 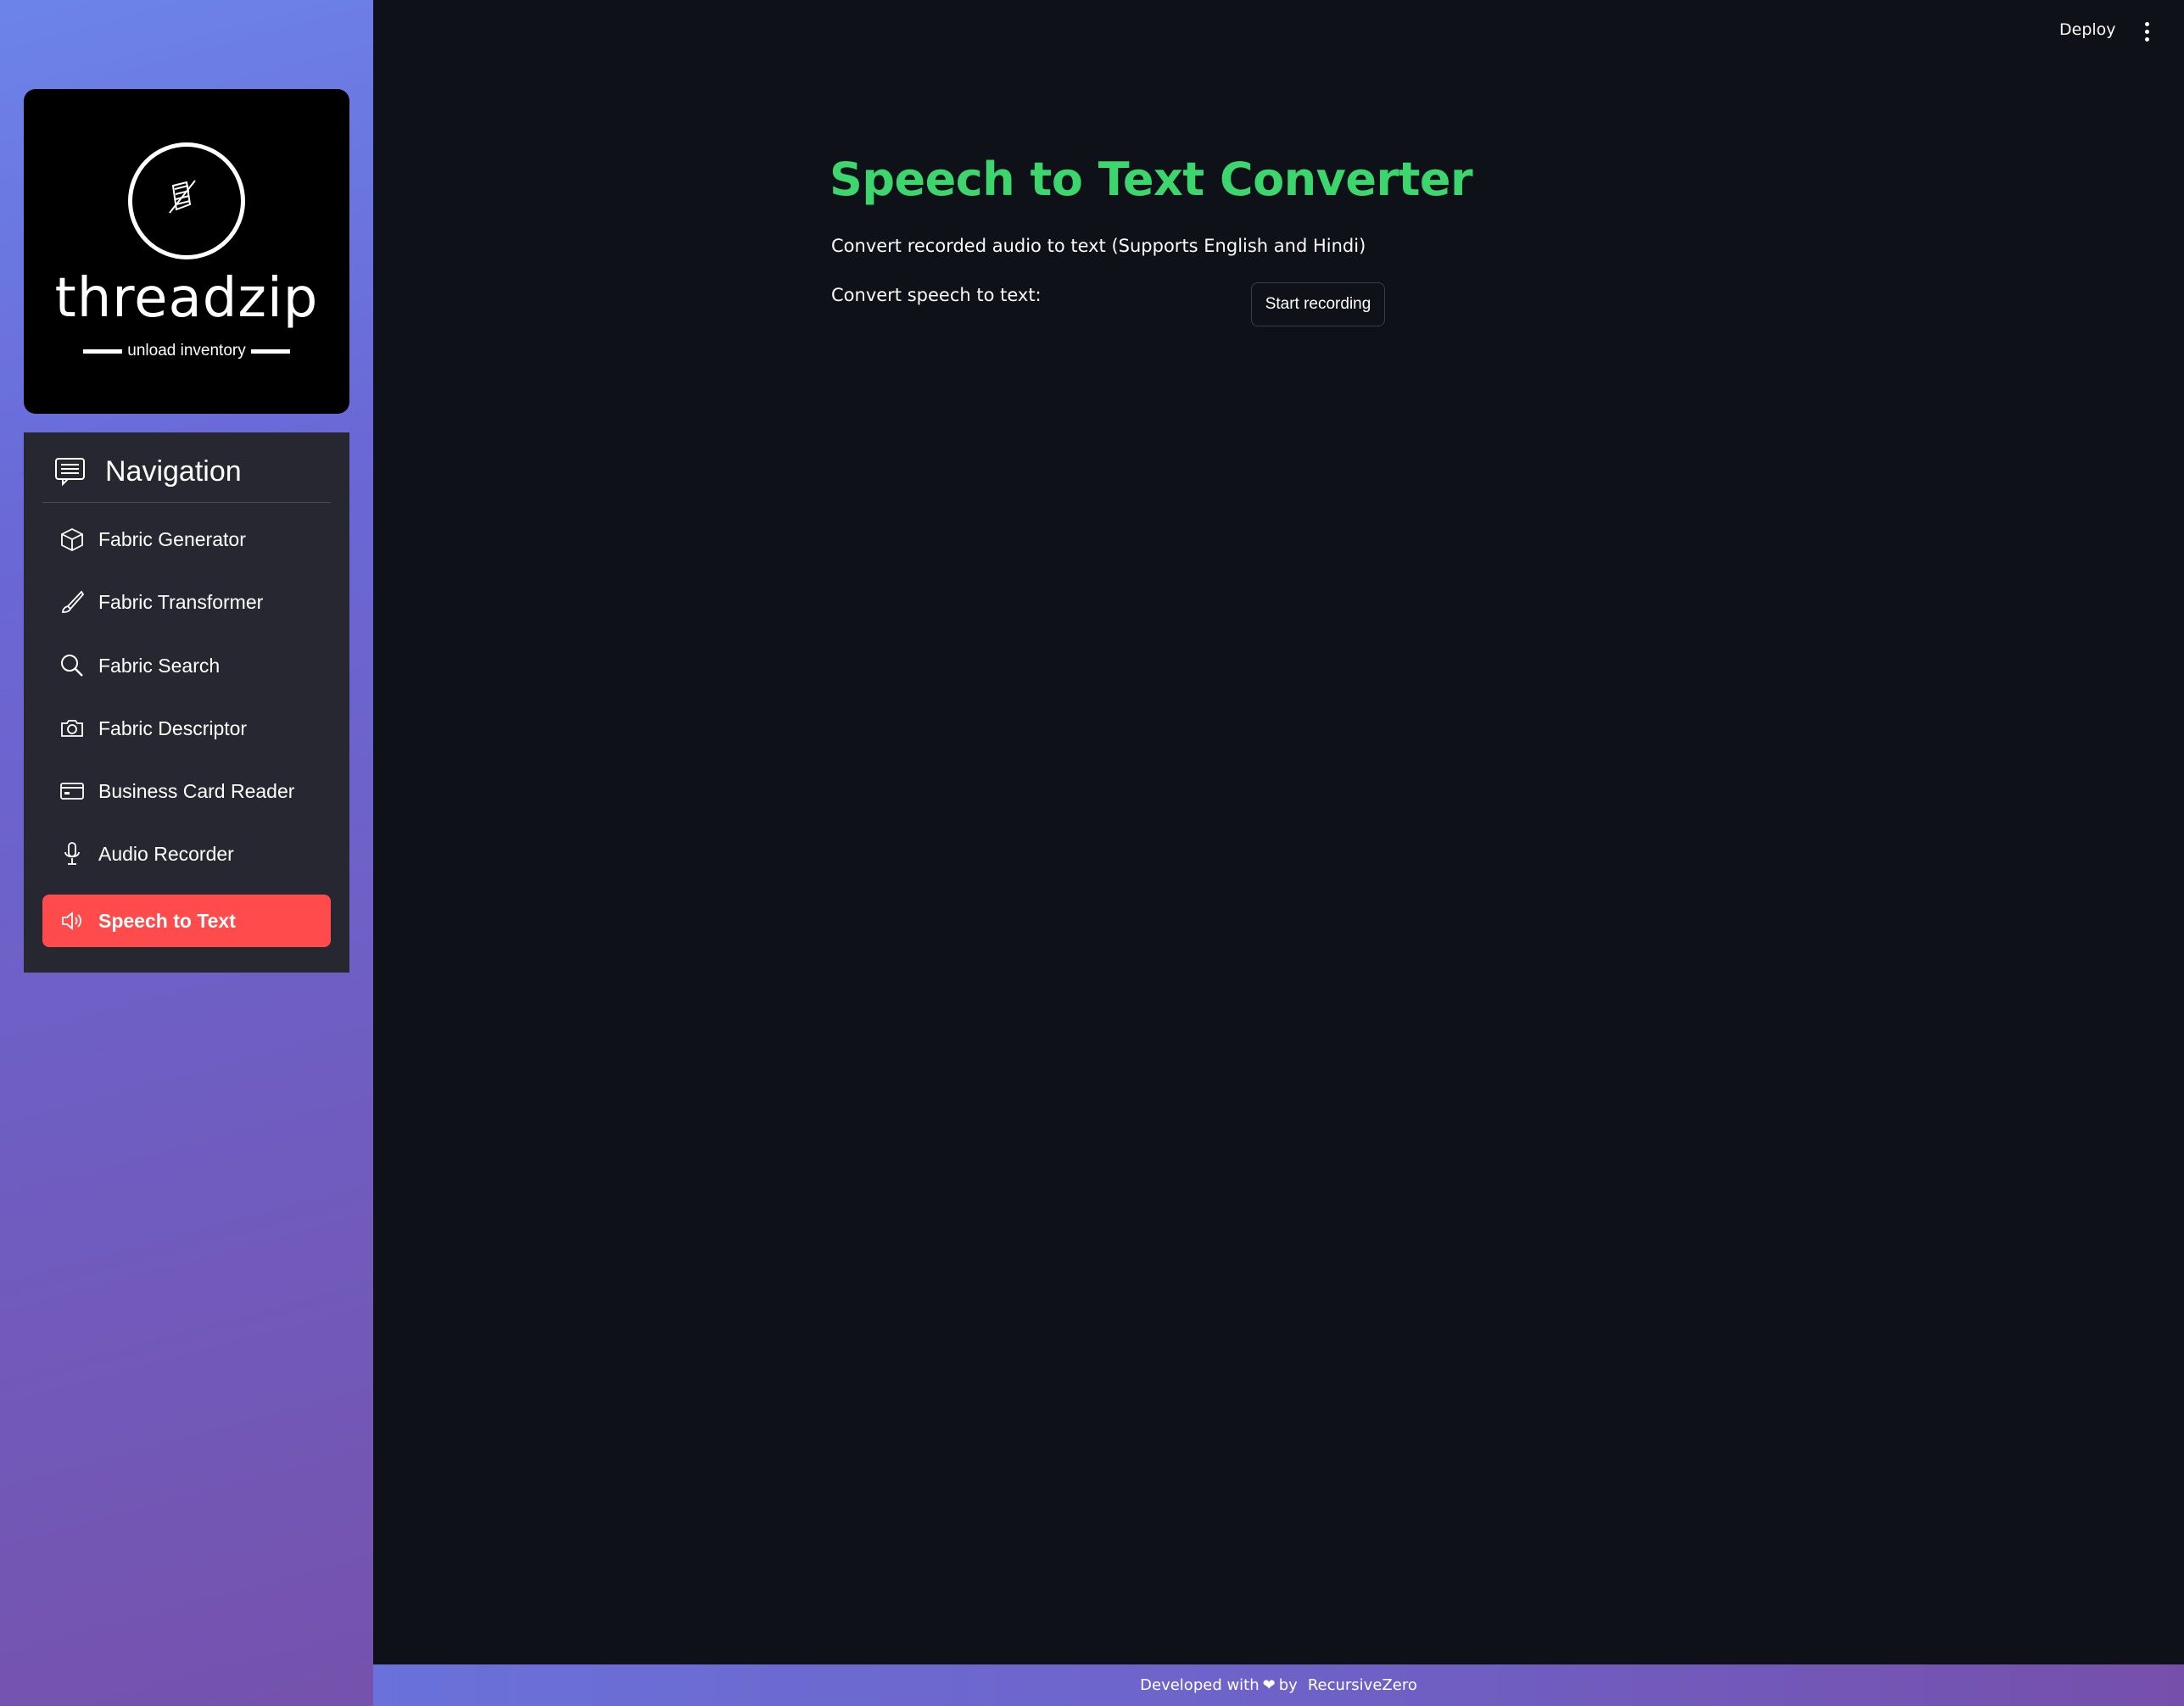 What do you see at coordinates (70, 472) in the screenshot?
I see `list-box-icon` at bounding box center [70, 472].